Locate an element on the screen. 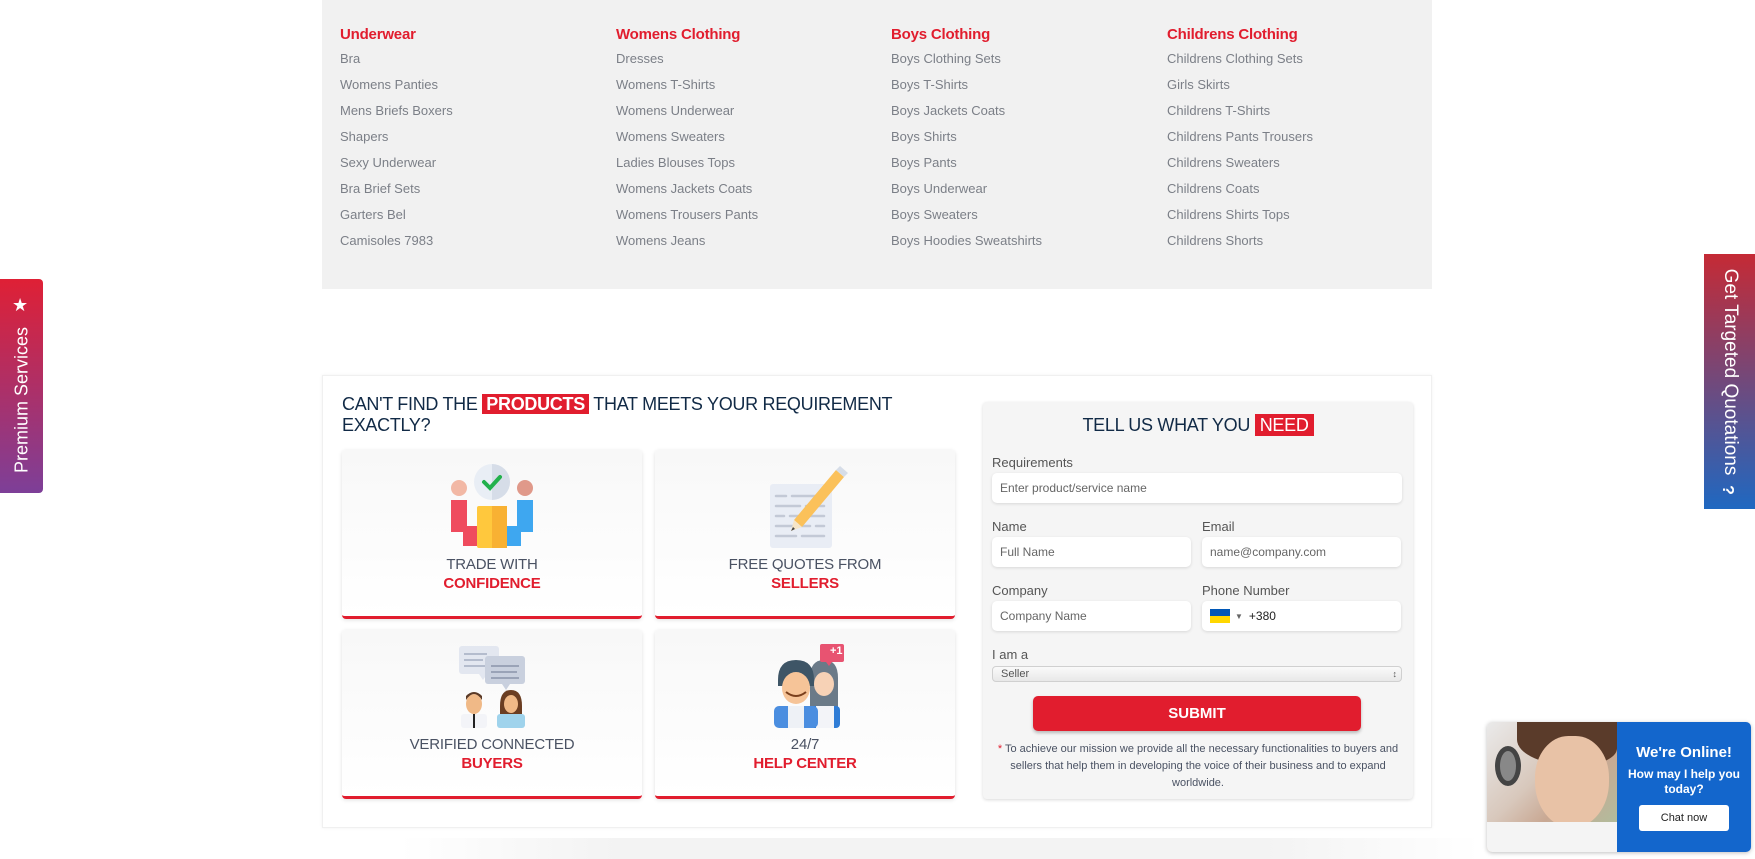 The image size is (1755, 859). headline-highlight: PRODUCTS is located at coordinates (535, 404).